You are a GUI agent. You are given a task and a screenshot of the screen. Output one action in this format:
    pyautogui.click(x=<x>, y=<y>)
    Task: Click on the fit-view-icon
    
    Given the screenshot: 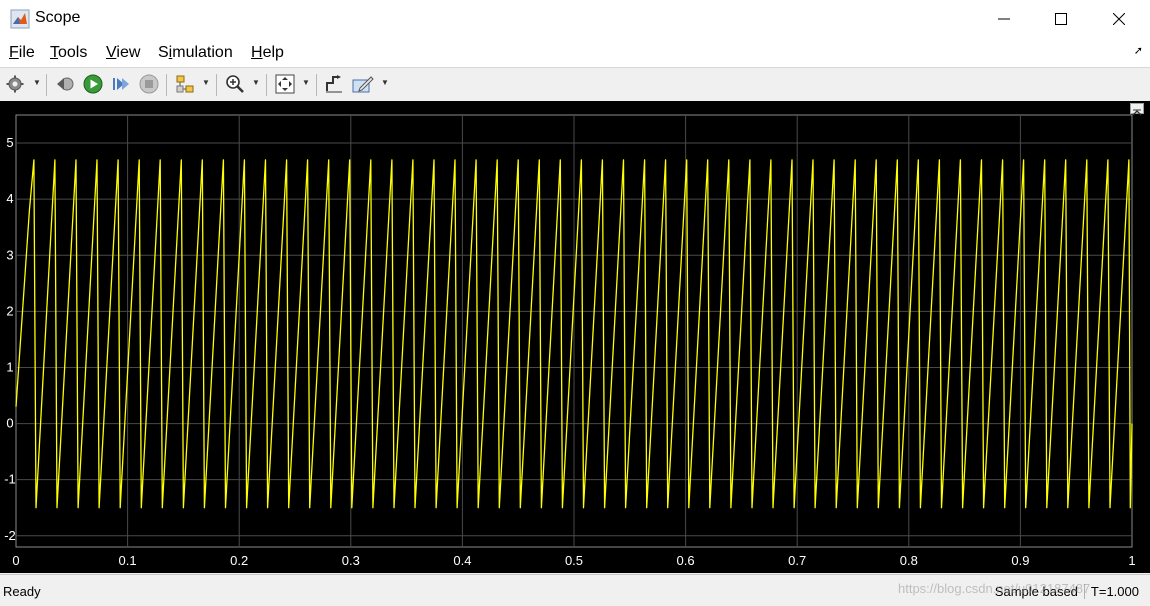 What is the action you would take?
    pyautogui.click(x=285, y=84)
    